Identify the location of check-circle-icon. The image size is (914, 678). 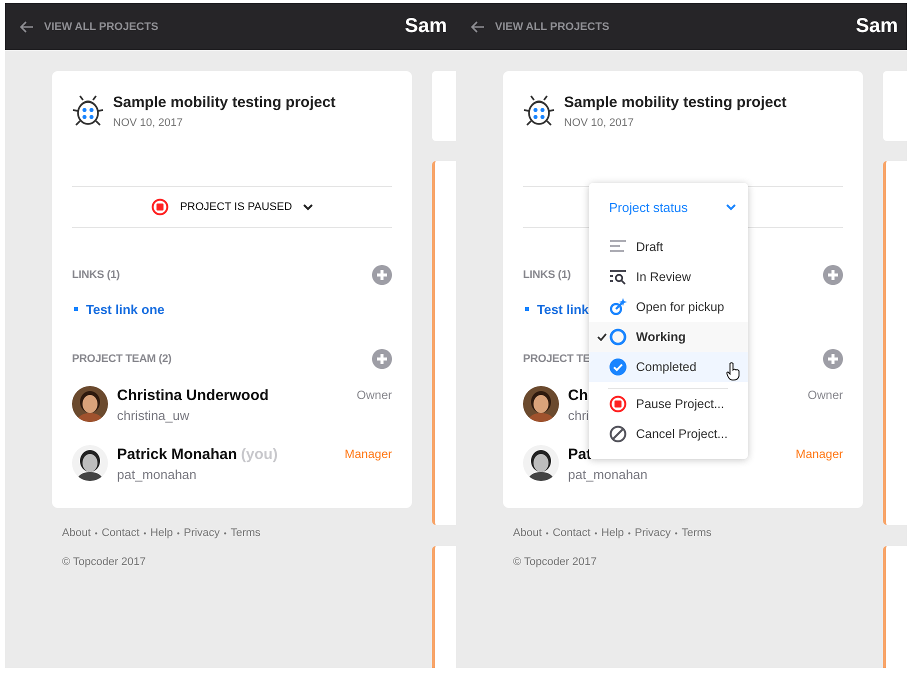
(618, 367).